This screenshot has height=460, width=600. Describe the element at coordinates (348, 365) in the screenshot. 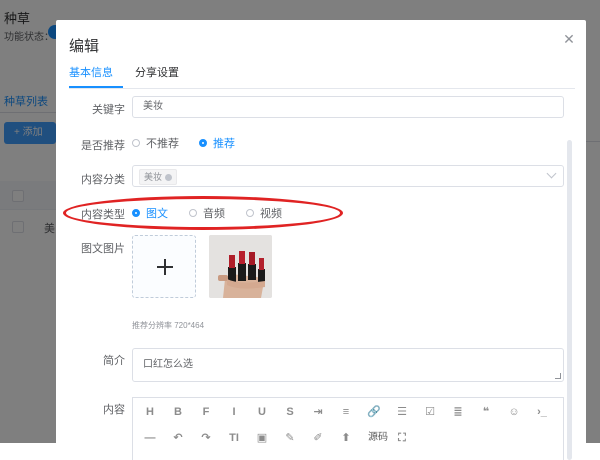

I see `intro-textarea: 口红怎么选` at that location.